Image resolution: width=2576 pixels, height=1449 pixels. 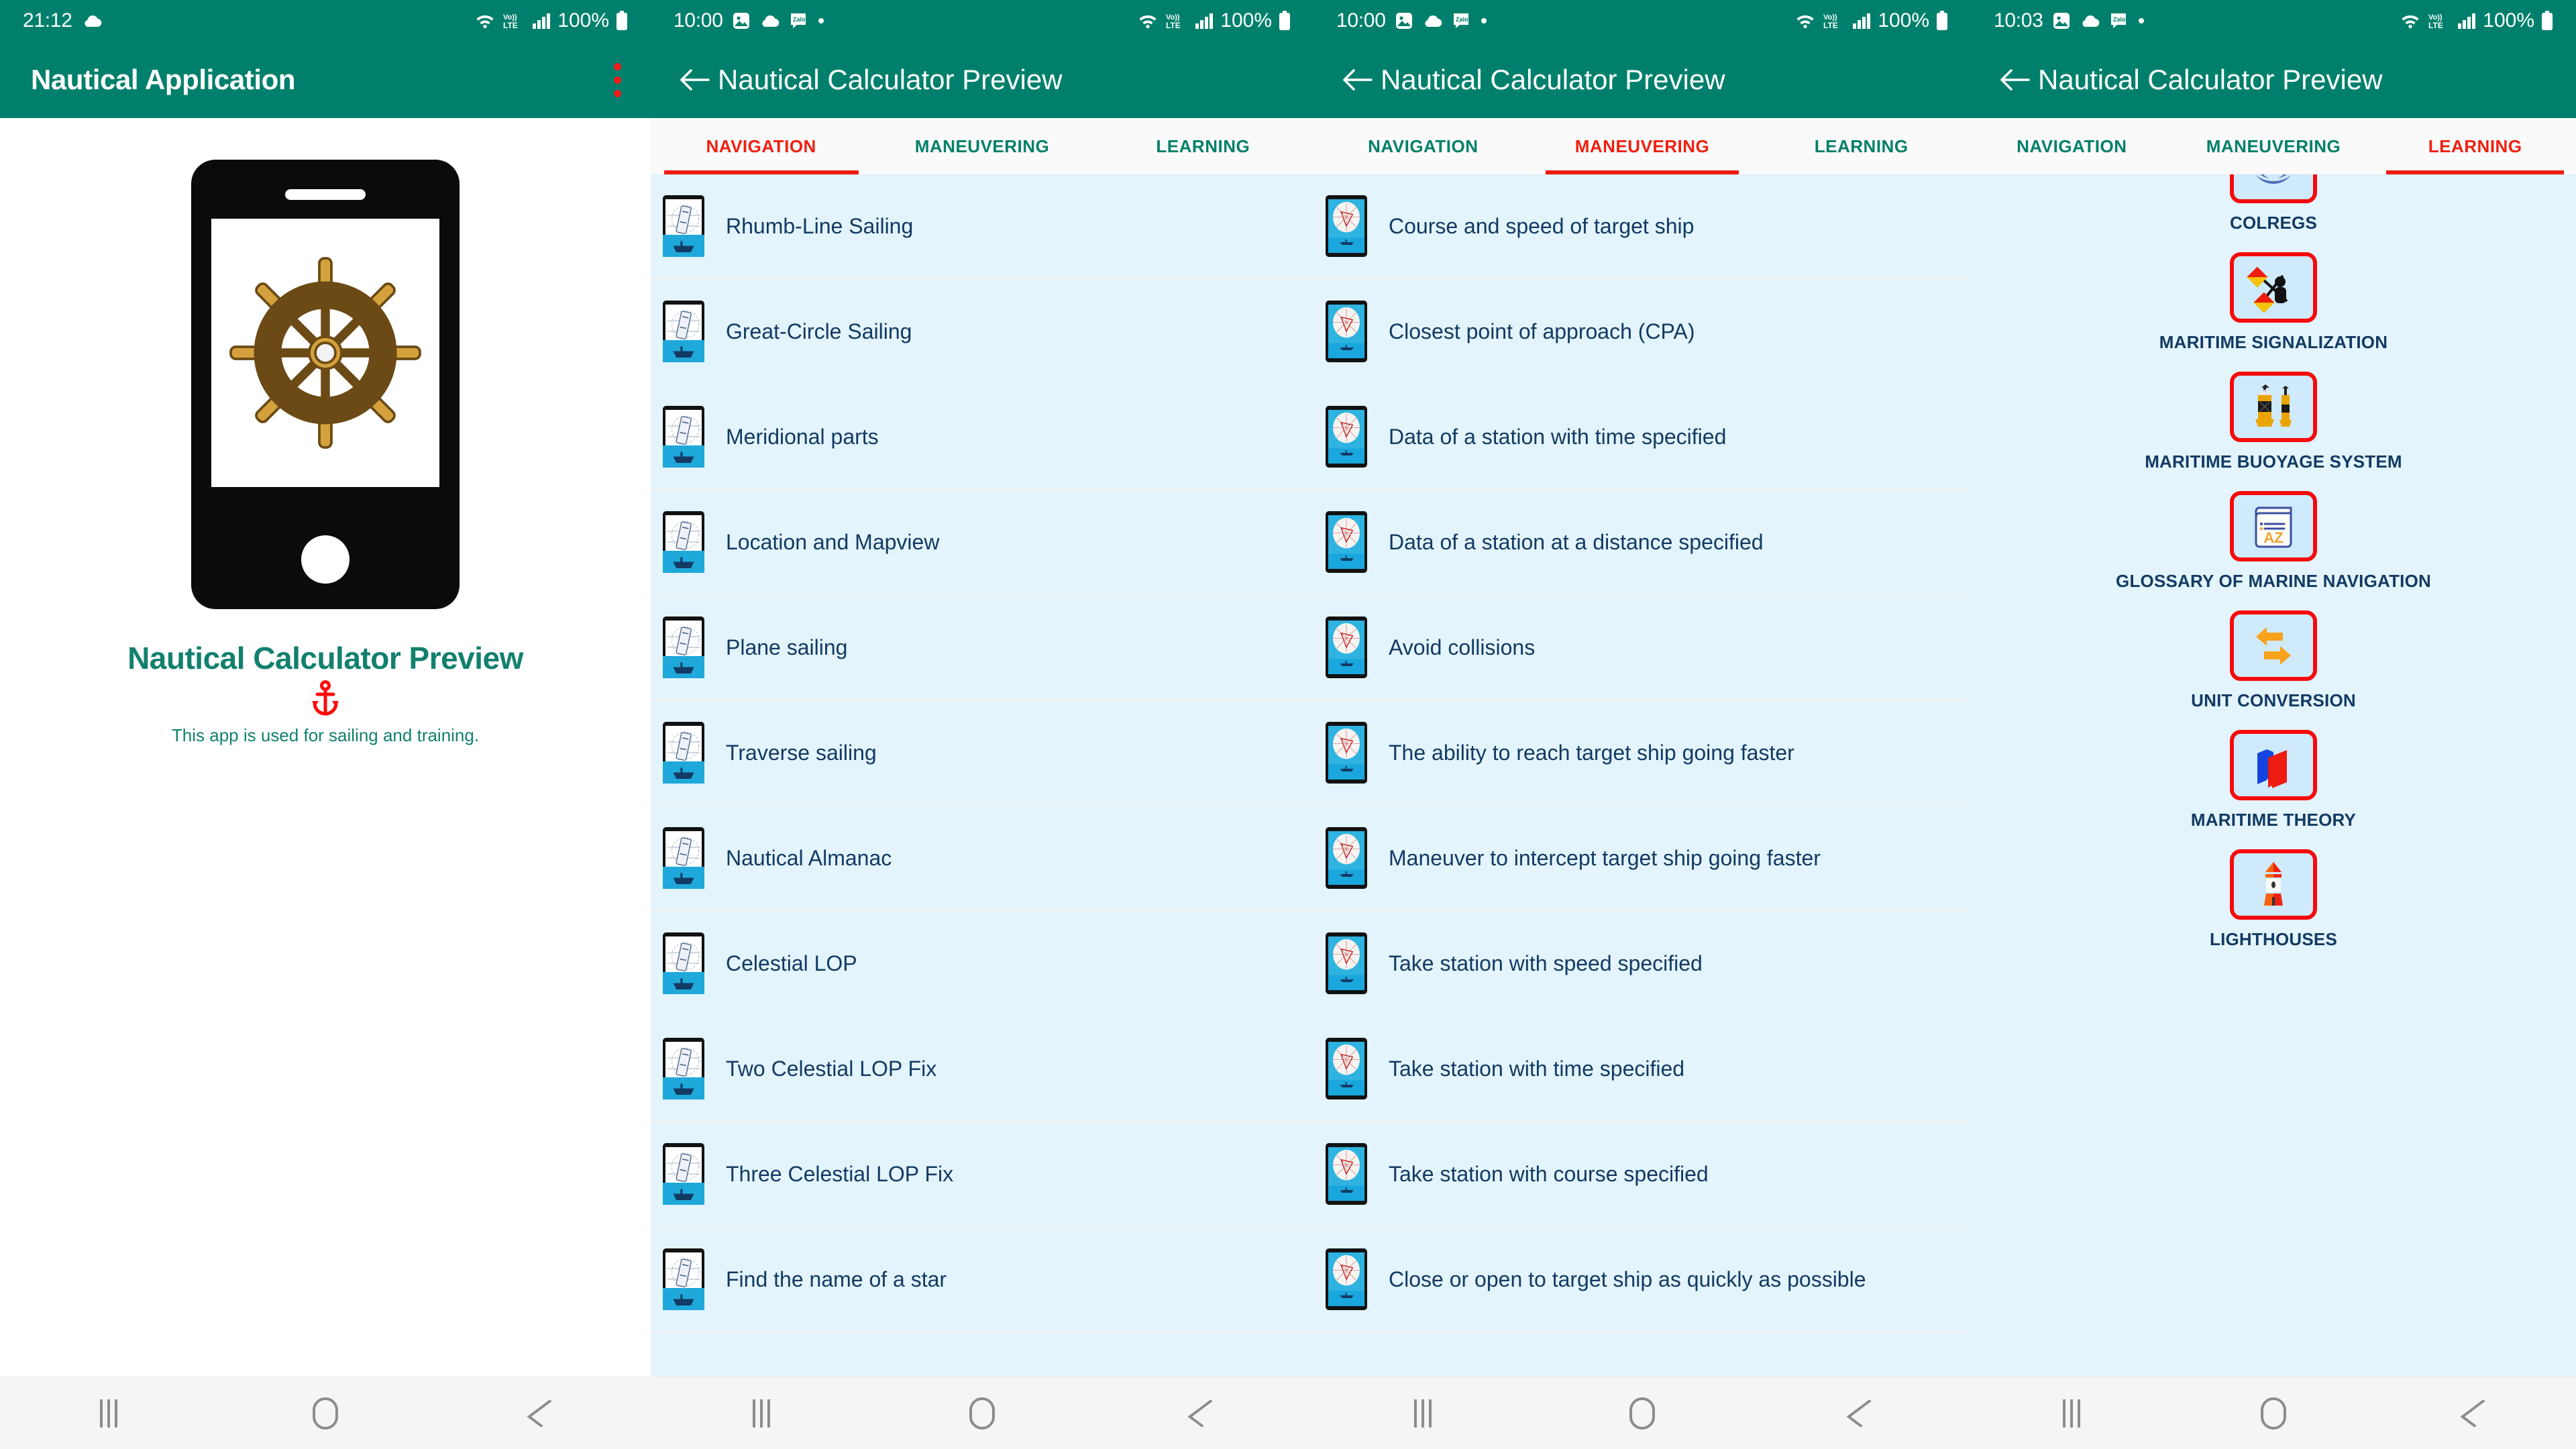 I want to click on grid-item: LIGHTHOUSES, so click(x=2273, y=909).